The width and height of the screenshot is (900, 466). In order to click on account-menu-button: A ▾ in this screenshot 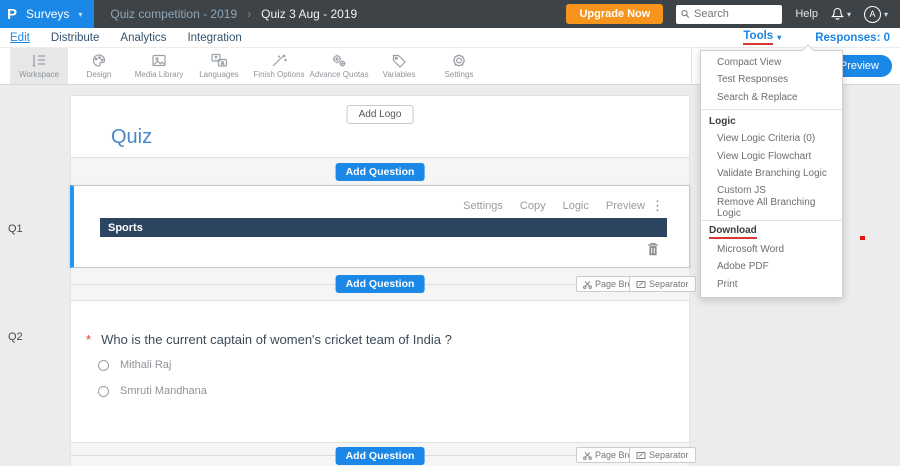, I will do `click(875, 14)`.